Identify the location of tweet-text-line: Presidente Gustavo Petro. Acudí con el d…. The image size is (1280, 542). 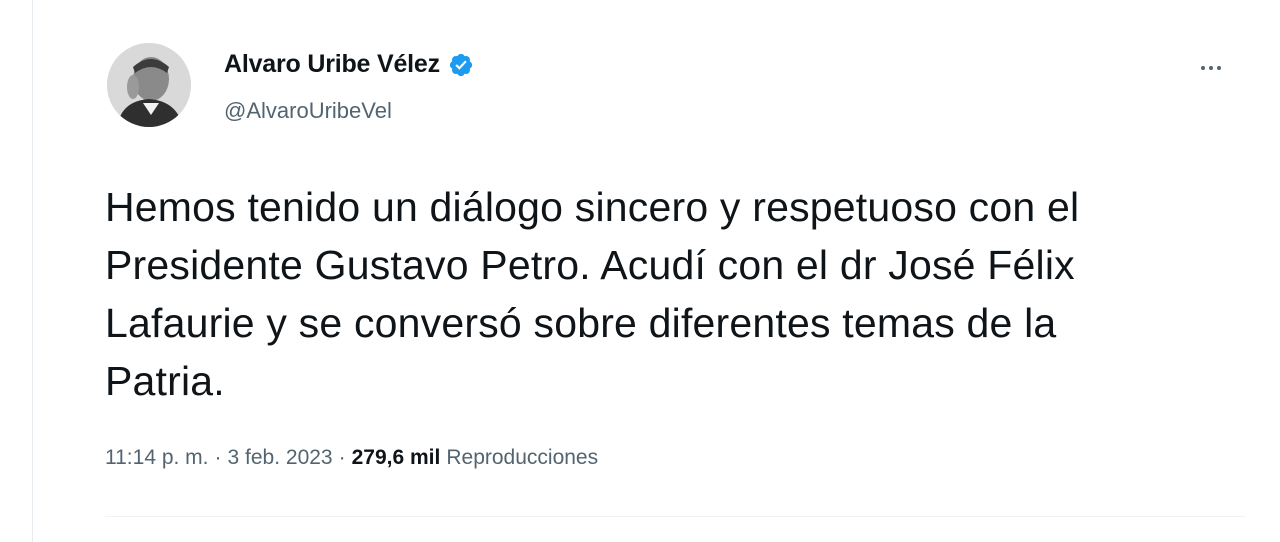
(590, 265).